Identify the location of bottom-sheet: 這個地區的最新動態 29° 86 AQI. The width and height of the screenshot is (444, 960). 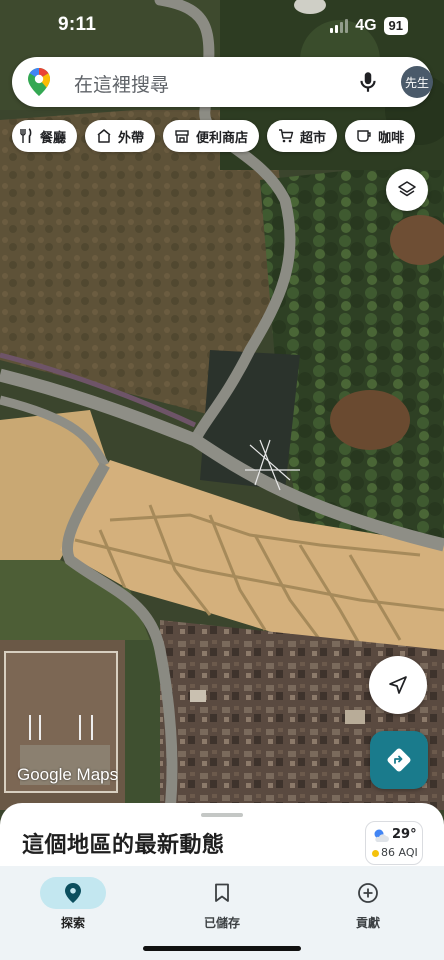
(222, 838).